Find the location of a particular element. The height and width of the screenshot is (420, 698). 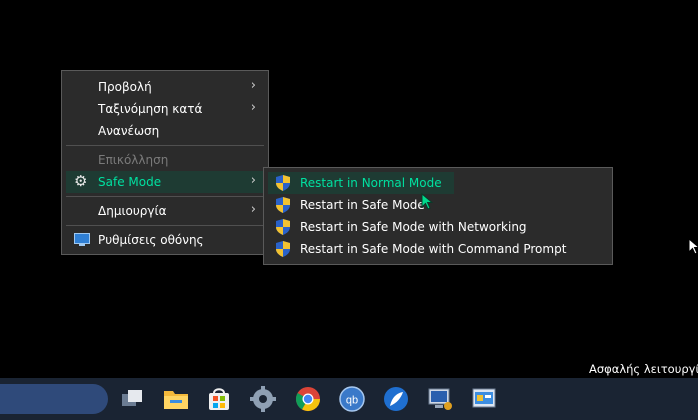

svg-text: qb is located at coordinates (352, 401).